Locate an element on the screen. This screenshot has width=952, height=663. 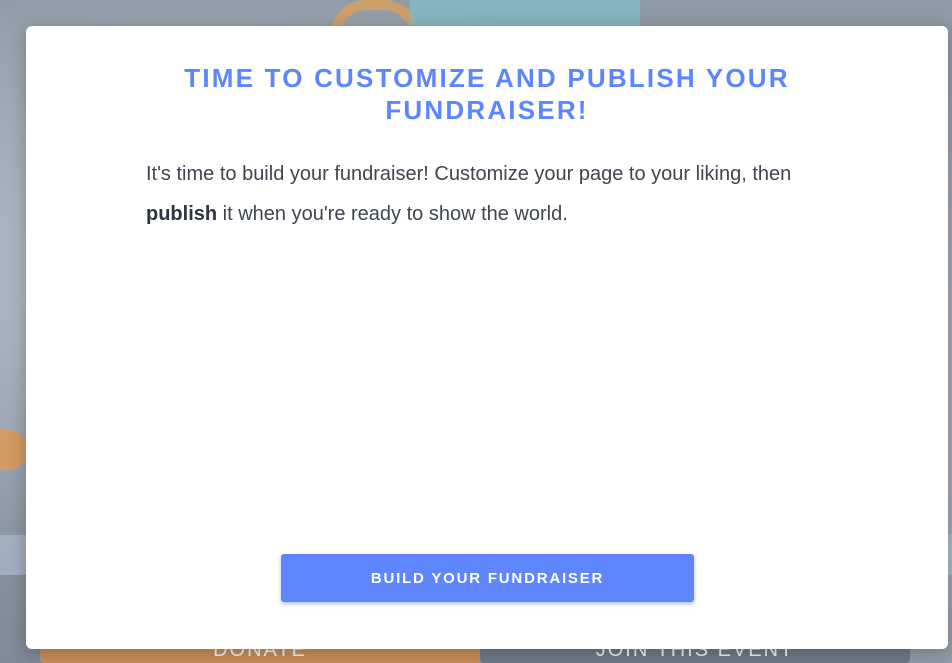
background-decoration is located at coordinates (14, 450).